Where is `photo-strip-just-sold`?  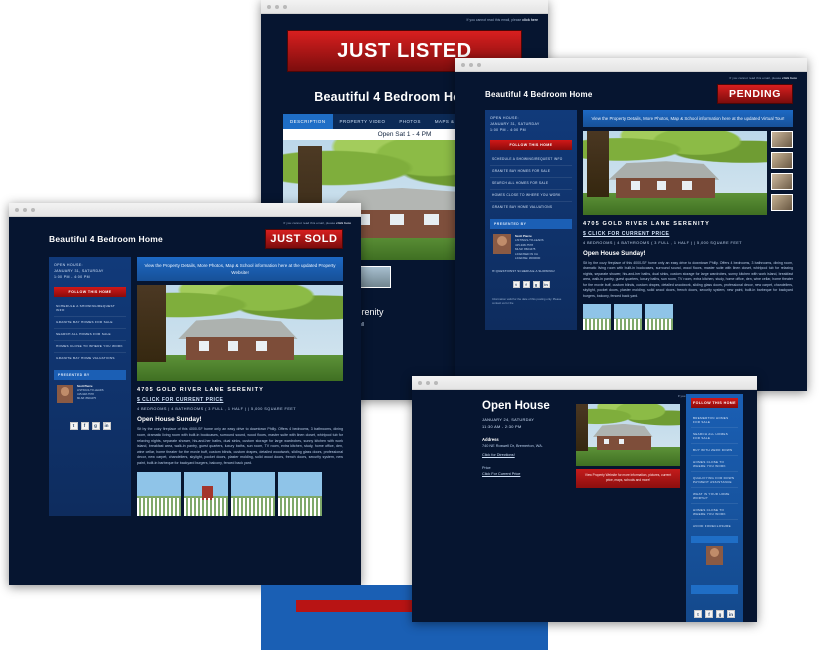 photo-strip-just-sold is located at coordinates (240, 494).